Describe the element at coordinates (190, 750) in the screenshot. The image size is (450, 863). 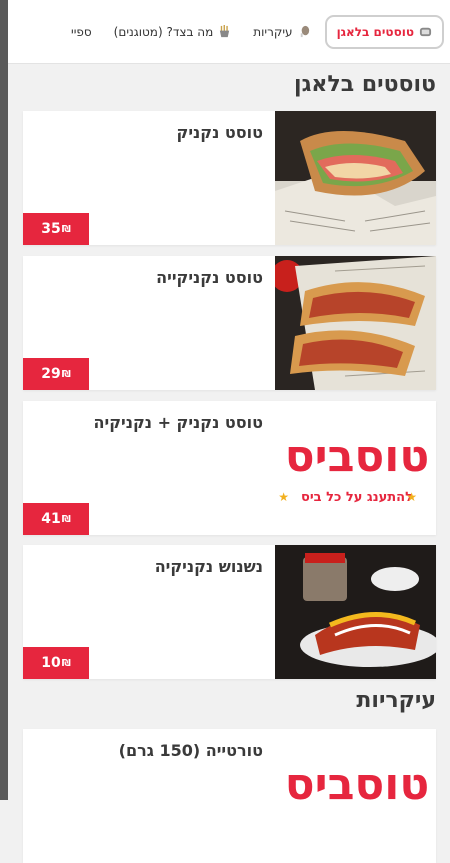
I see `menu-item-name: טורטייה (150 גרם)` at that location.